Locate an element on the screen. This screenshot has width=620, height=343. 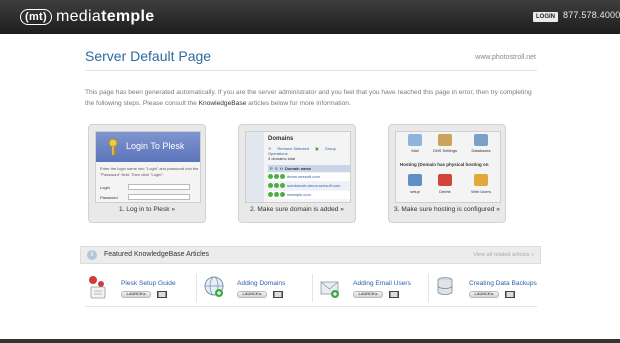
mock-delete-label: Delete is located at coordinates (445, 191).